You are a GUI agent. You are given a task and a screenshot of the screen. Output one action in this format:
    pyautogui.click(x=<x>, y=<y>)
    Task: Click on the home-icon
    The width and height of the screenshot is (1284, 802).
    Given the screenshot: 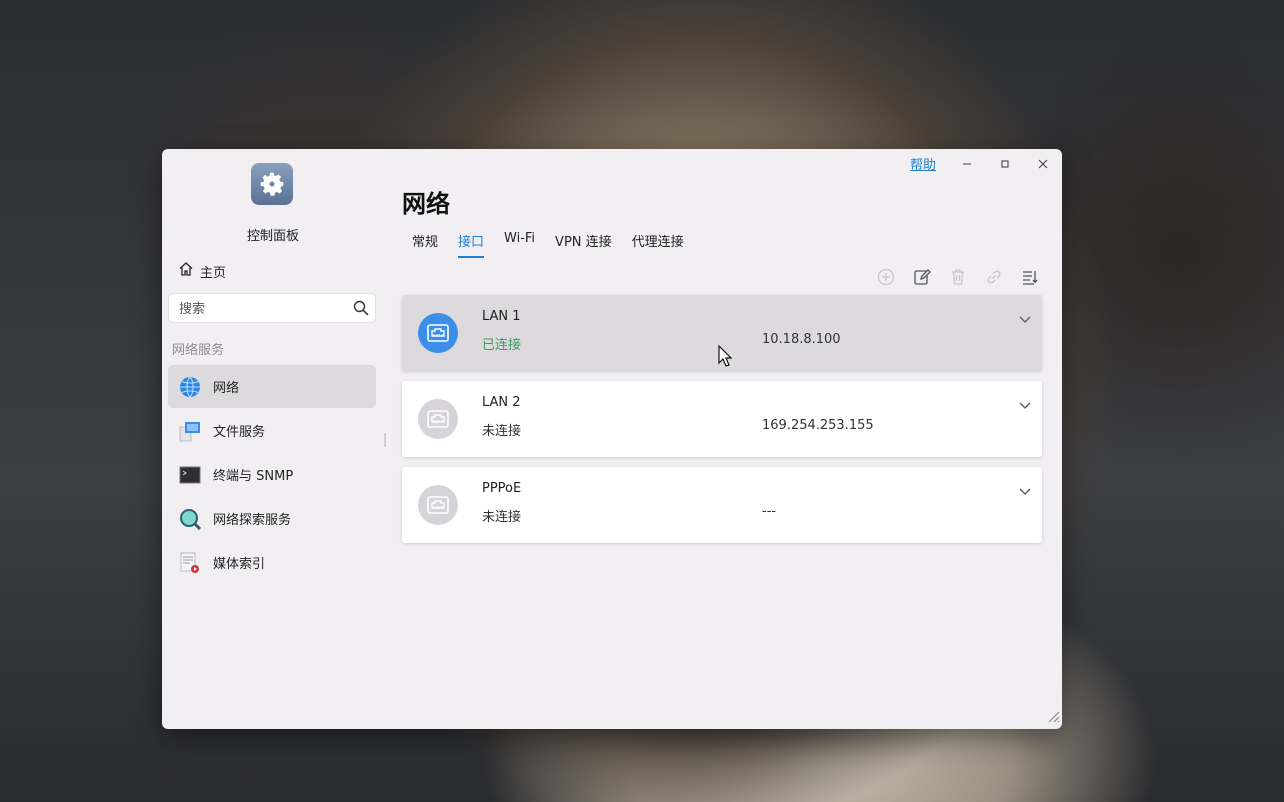 What is the action you would take?
    pyautogui.click(x=186, y=271)
    